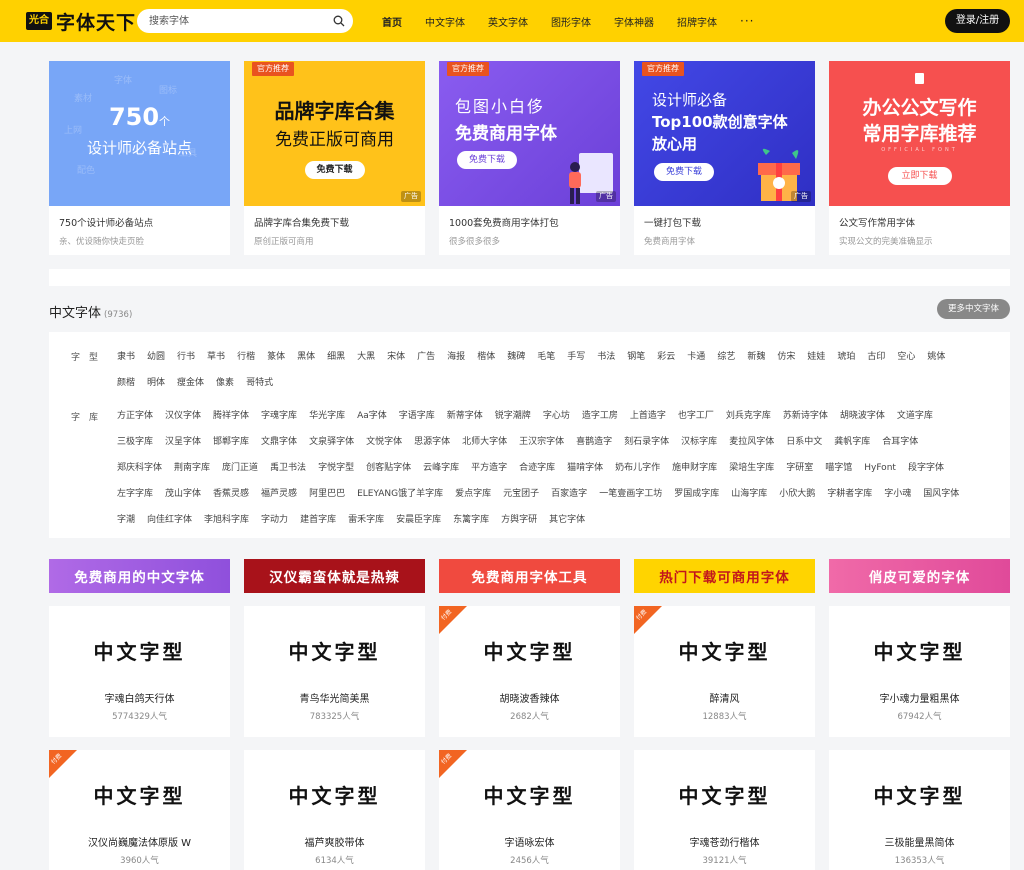  Describe the element at coordinates (786, 357) in the screenshot. I see `filter-type-item: 仿宋` at that location.